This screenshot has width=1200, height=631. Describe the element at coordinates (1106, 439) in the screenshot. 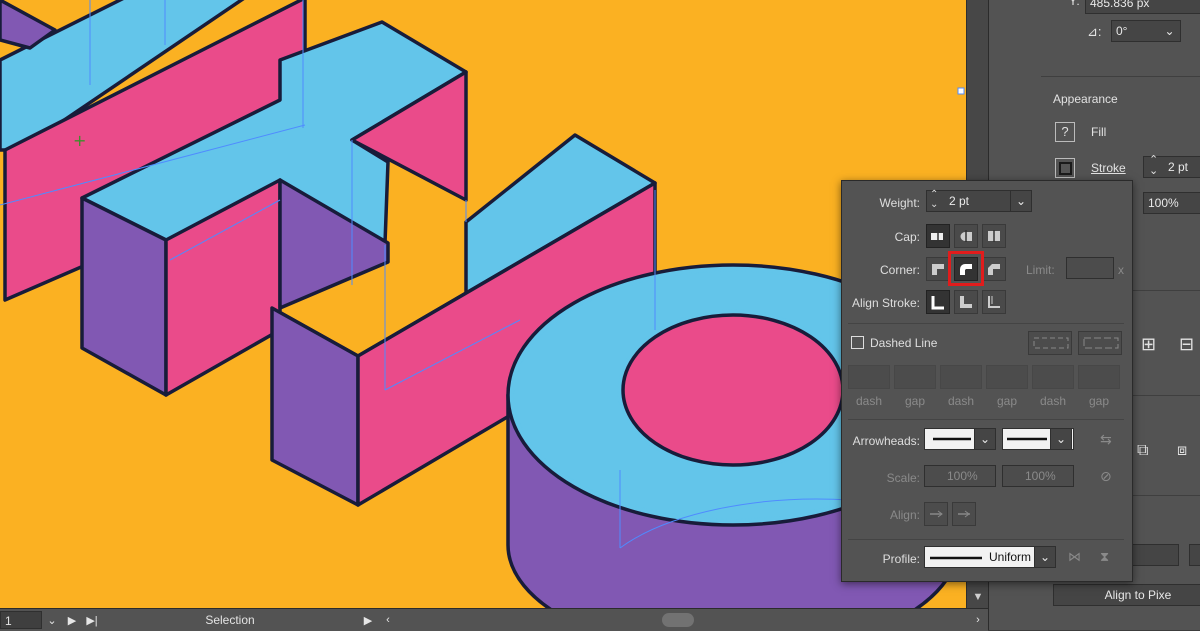

I see `swap-arrowheads-icon: ⇆` at that location.